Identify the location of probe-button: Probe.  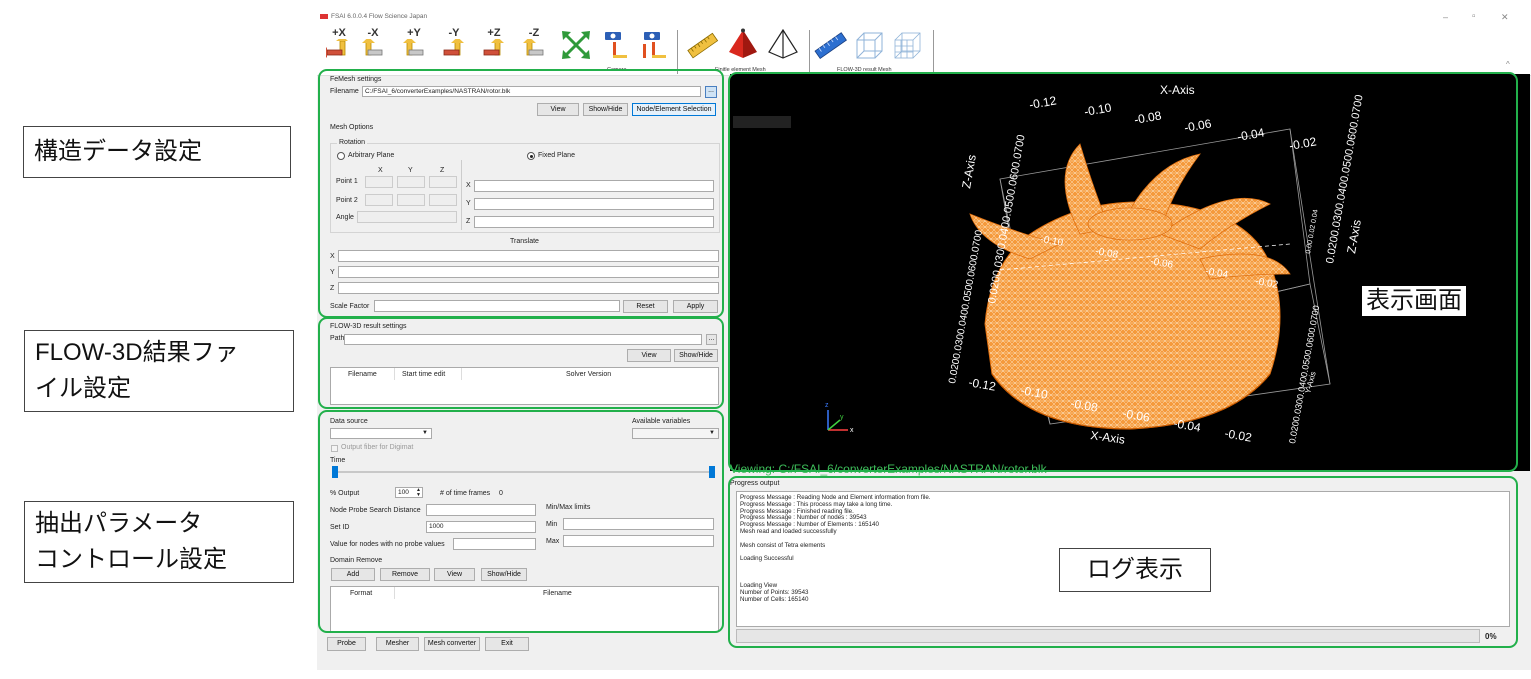
(346, 644).